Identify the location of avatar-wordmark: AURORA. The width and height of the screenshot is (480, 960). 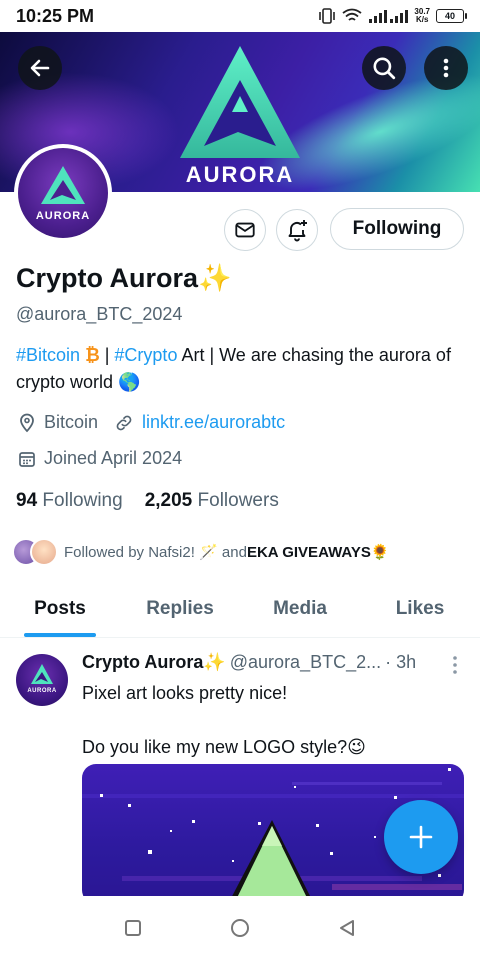
(63, 216).